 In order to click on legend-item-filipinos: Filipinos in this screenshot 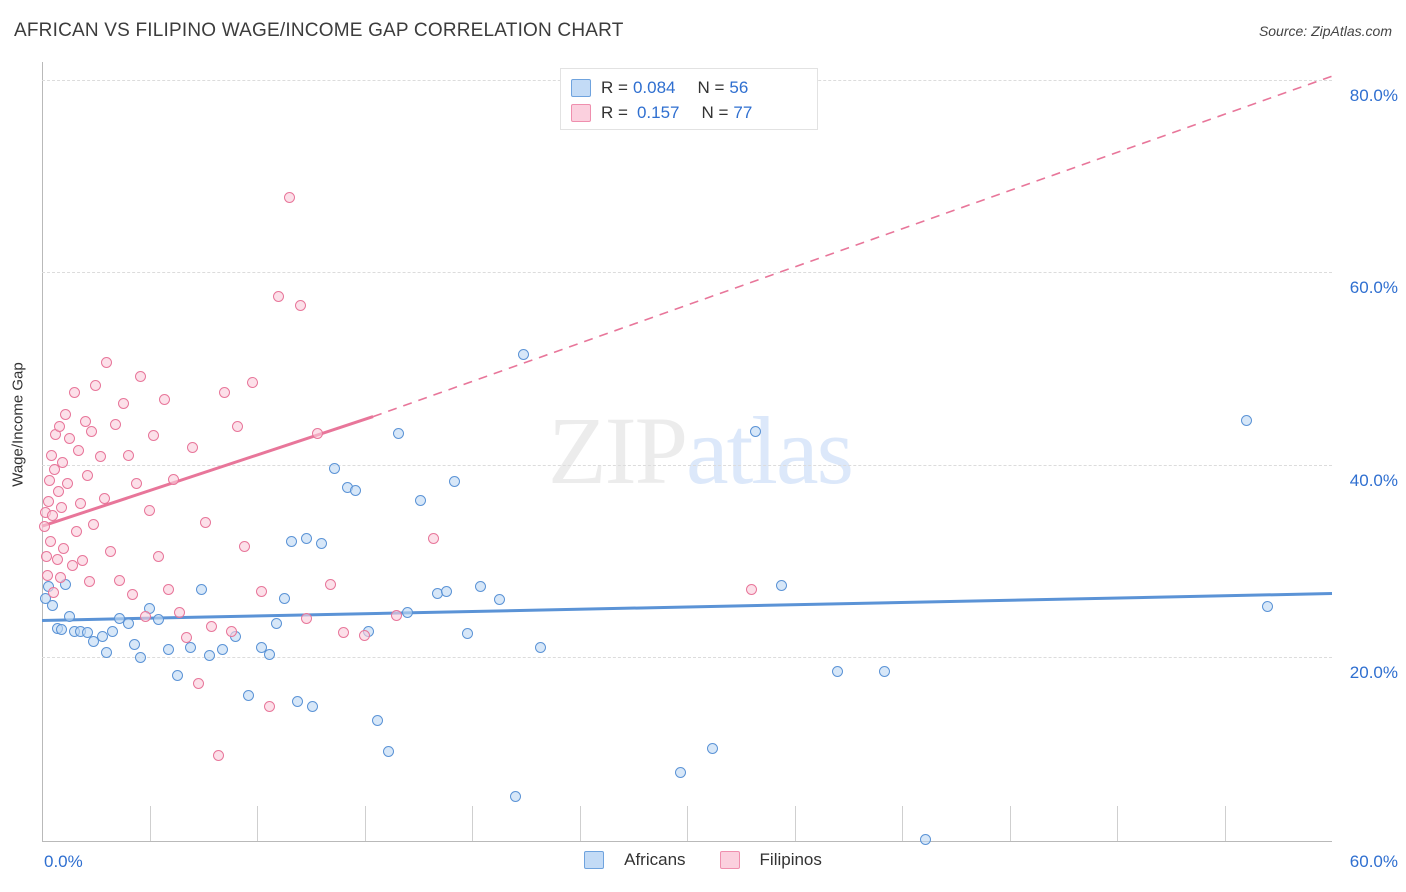, I will do `click(770, 860)`.